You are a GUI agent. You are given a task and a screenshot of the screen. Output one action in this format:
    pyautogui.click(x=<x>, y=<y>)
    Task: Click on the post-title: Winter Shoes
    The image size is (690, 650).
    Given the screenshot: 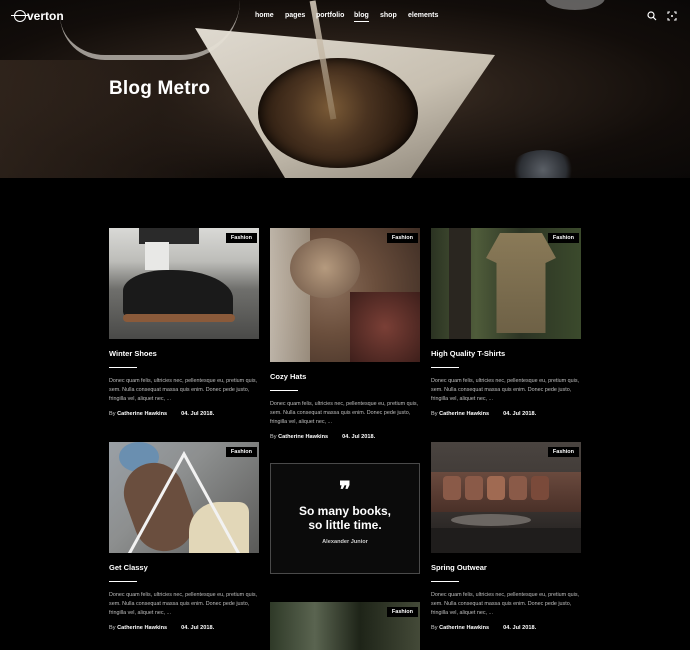 What is the action you would take?
    pyautogui.click(x=184, y=353)
    